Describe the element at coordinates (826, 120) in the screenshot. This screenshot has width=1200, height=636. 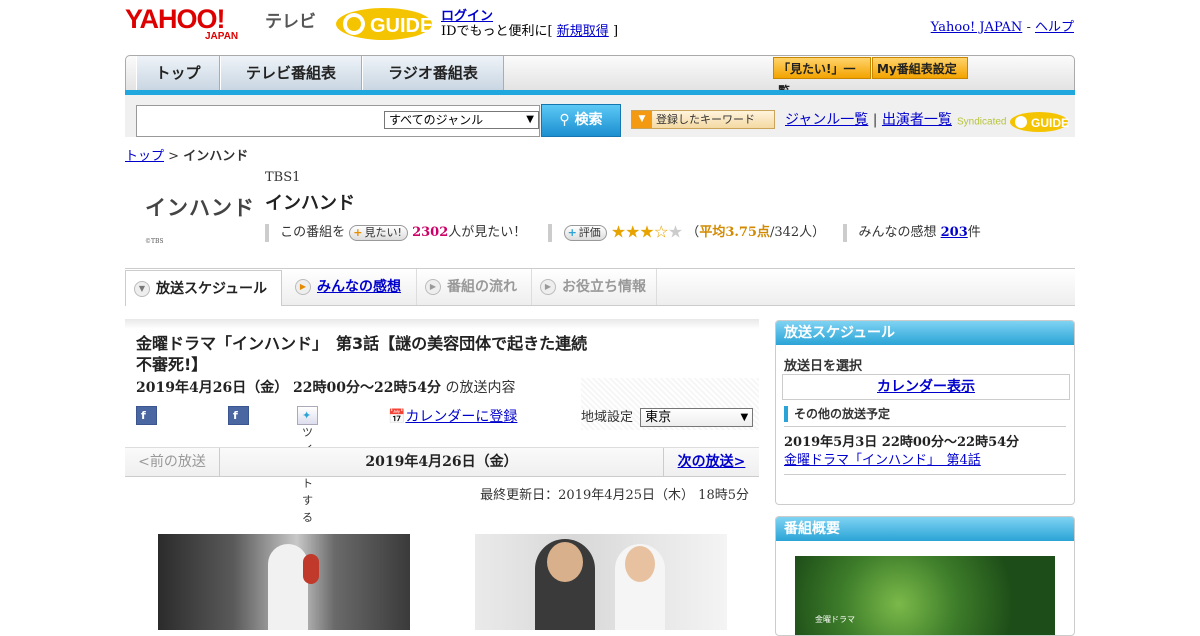
I see `genre-list-link: ジャンル一覧` at that location.